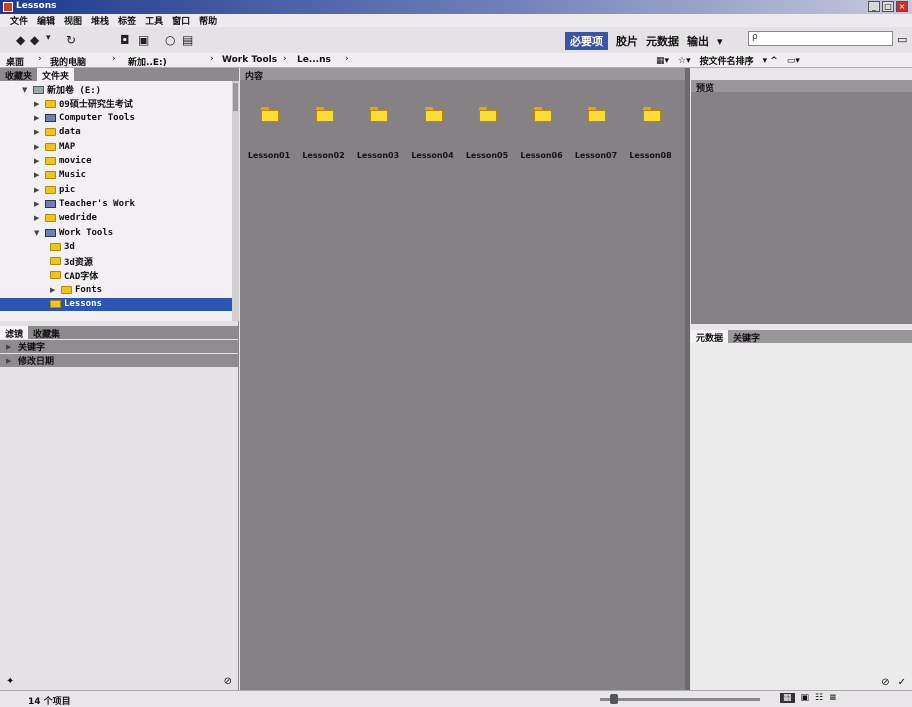  I want to click on thumbnail-size-slider, so click(680, 699).